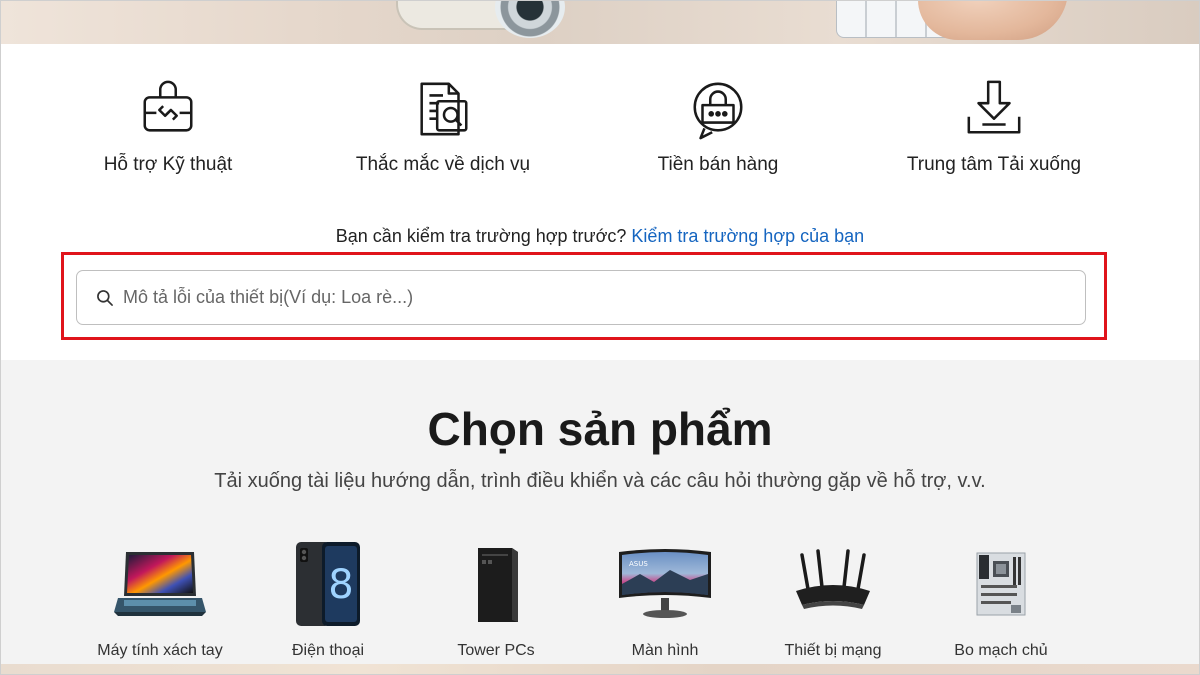  What do you see at coordinates (1001, 650) in the screenshot?
I see `product-label: Bo mạch chủ` at bounding box center [1001, 650].